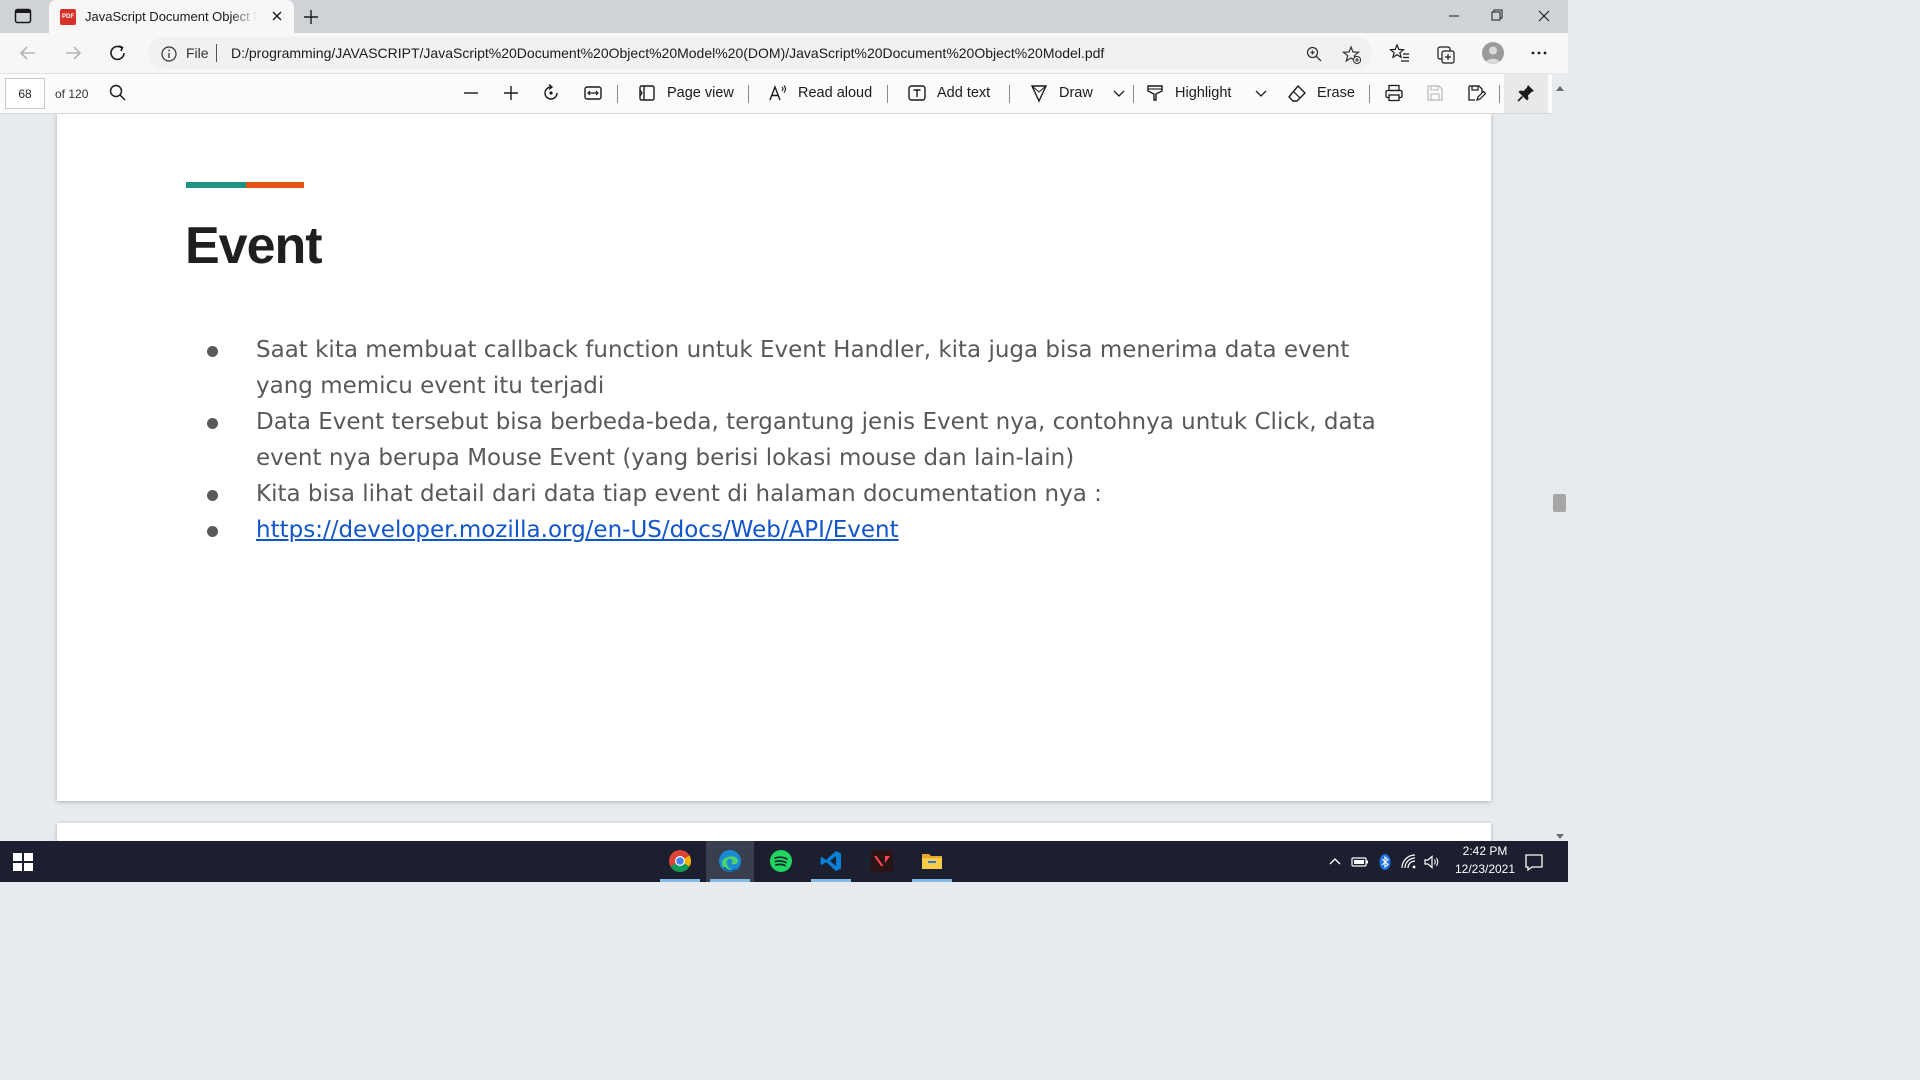 The height and width of the screenshot is (1080, 1920). Describe the element at coordinates (28, 53) in the screenshot. I see `back-icon` at that location.